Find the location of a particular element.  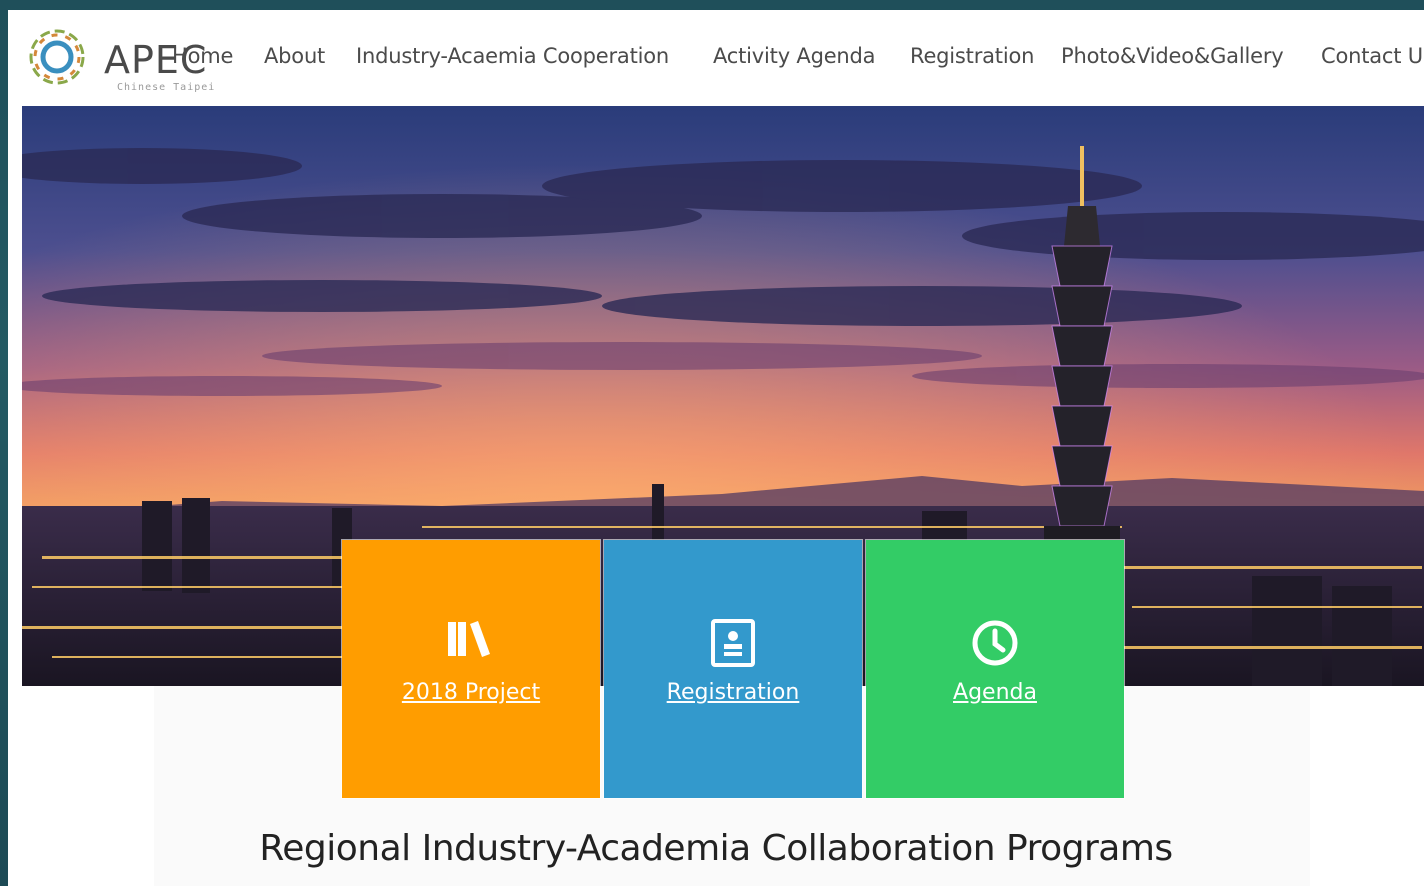

nav-industry-academia: Industry-Acaemia Cooperation is located at coordinates (512, 56).